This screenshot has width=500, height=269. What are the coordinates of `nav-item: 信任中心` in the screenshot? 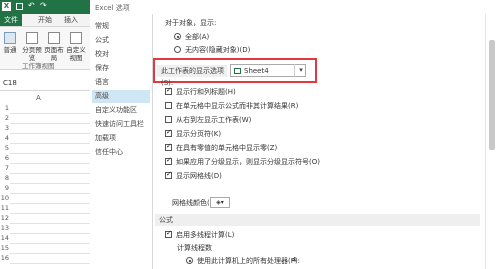 It's located at (121, 152).